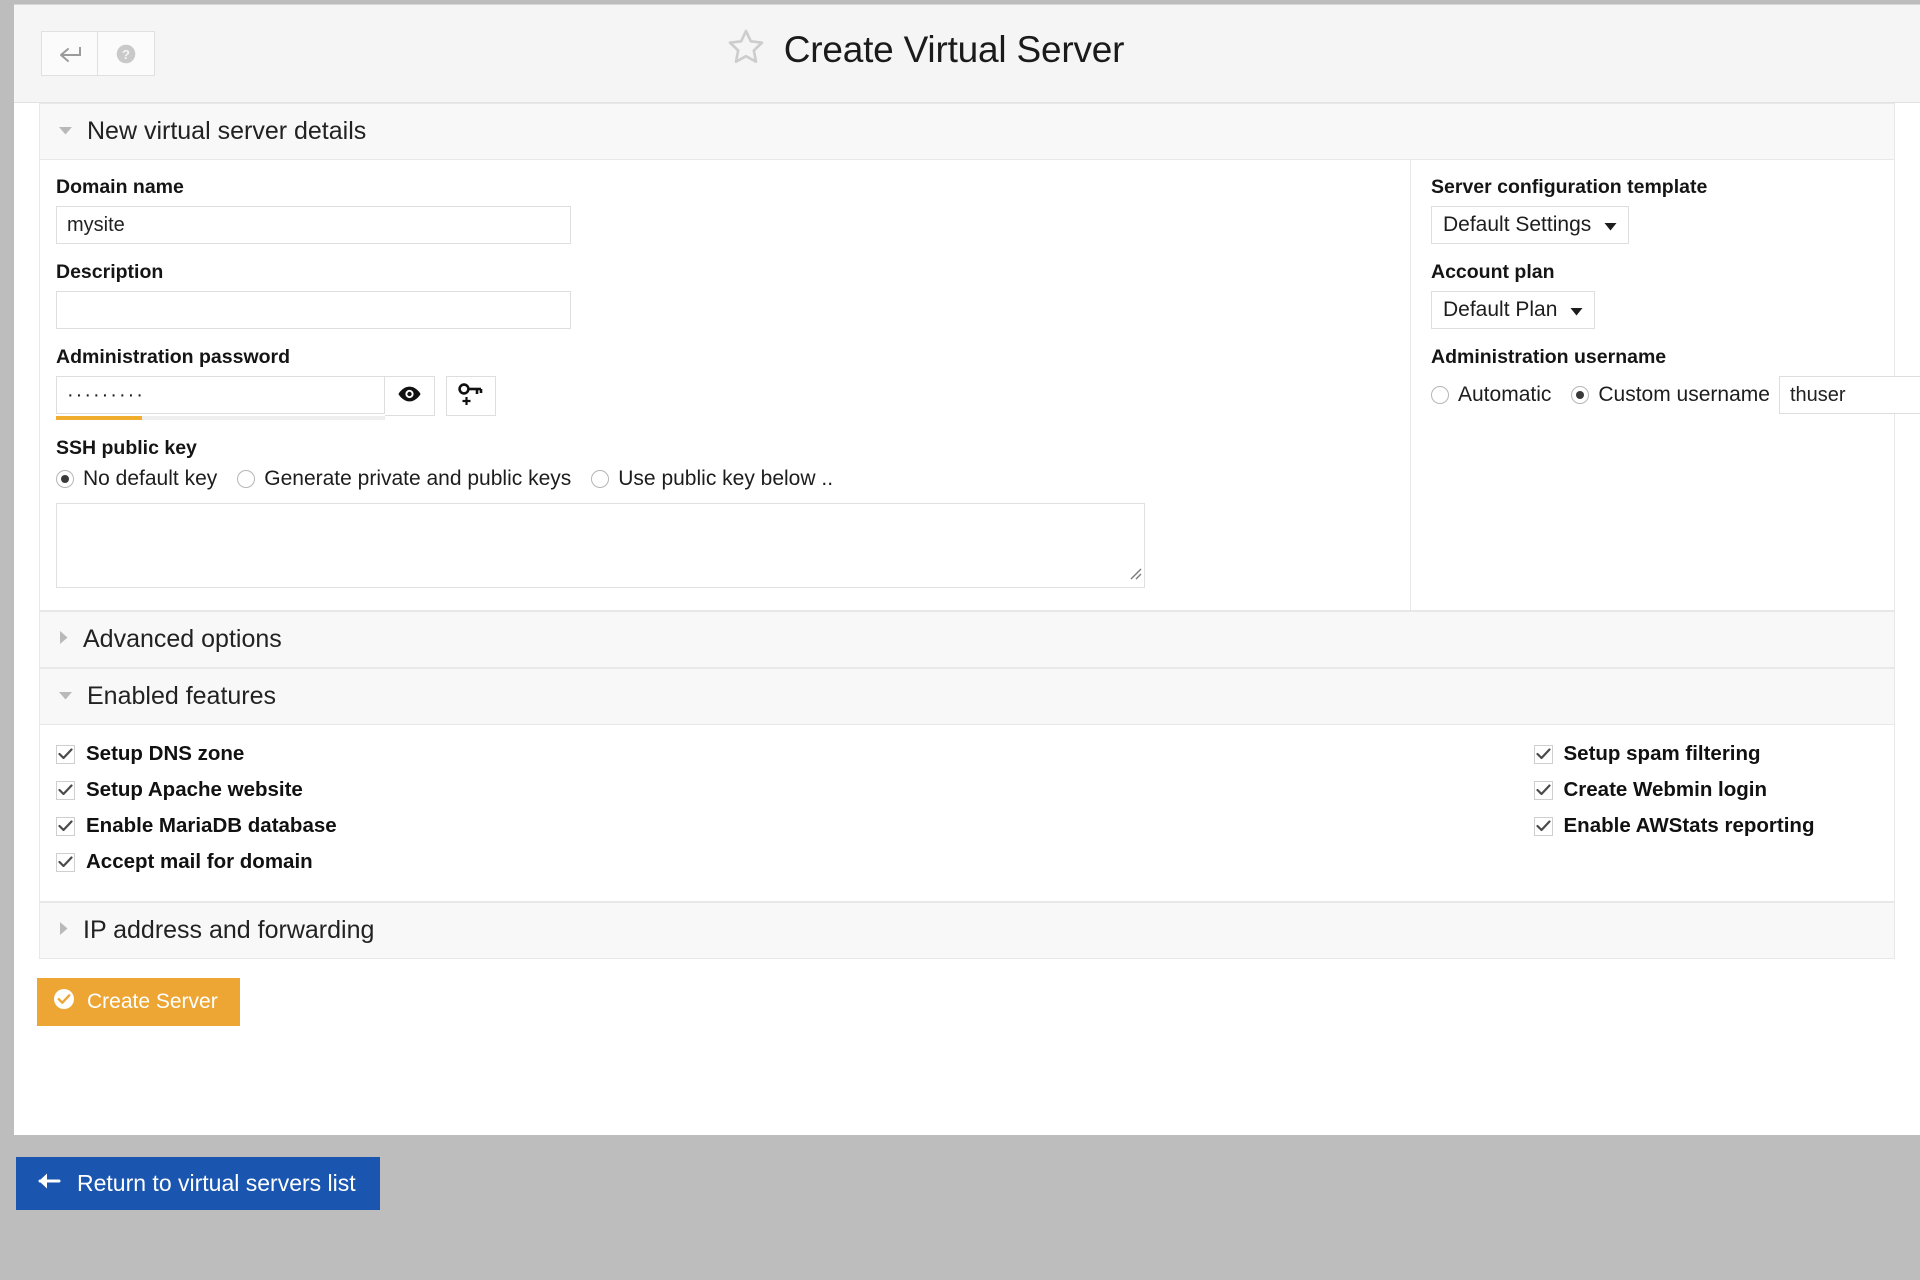 This screenshot has height=1280, width=1920. I want to click on ssh-textarea-wrap, so click(600, 545).